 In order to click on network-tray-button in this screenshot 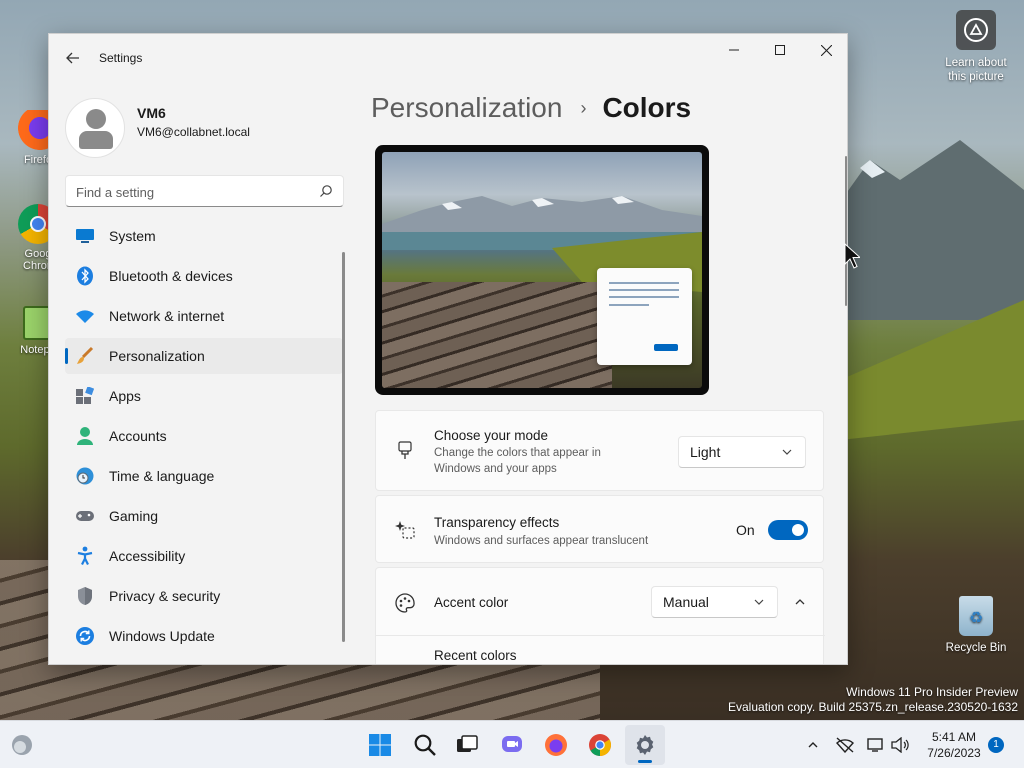, I will do `click(845, 745)`.